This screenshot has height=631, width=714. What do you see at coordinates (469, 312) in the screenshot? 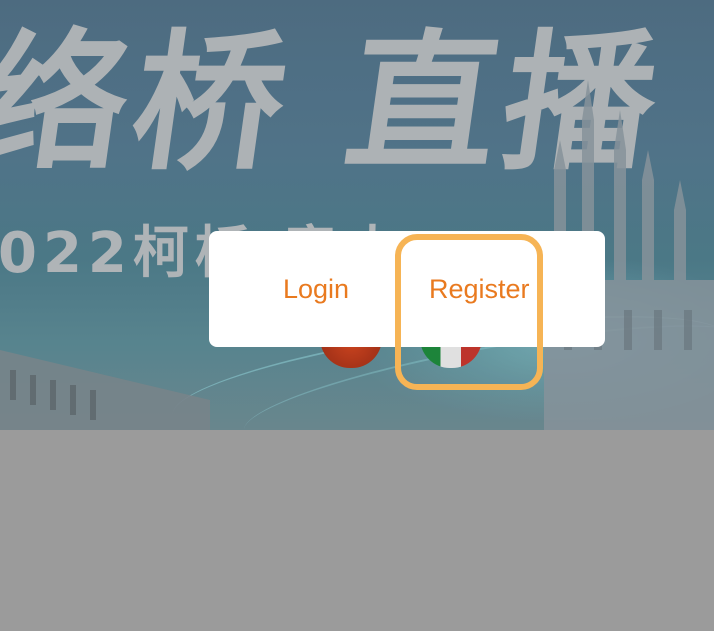
I see `register-highlight-frame` at bounding box center [469, 312].